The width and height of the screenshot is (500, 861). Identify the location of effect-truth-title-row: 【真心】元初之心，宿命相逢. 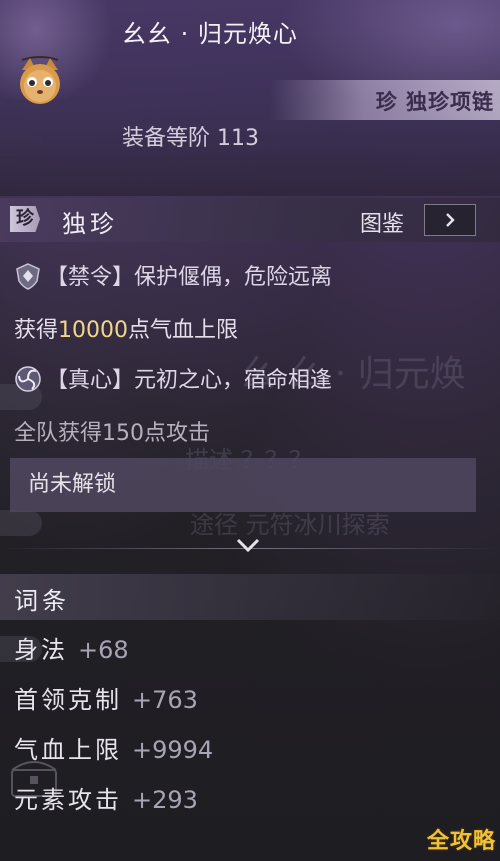
(173, 378).